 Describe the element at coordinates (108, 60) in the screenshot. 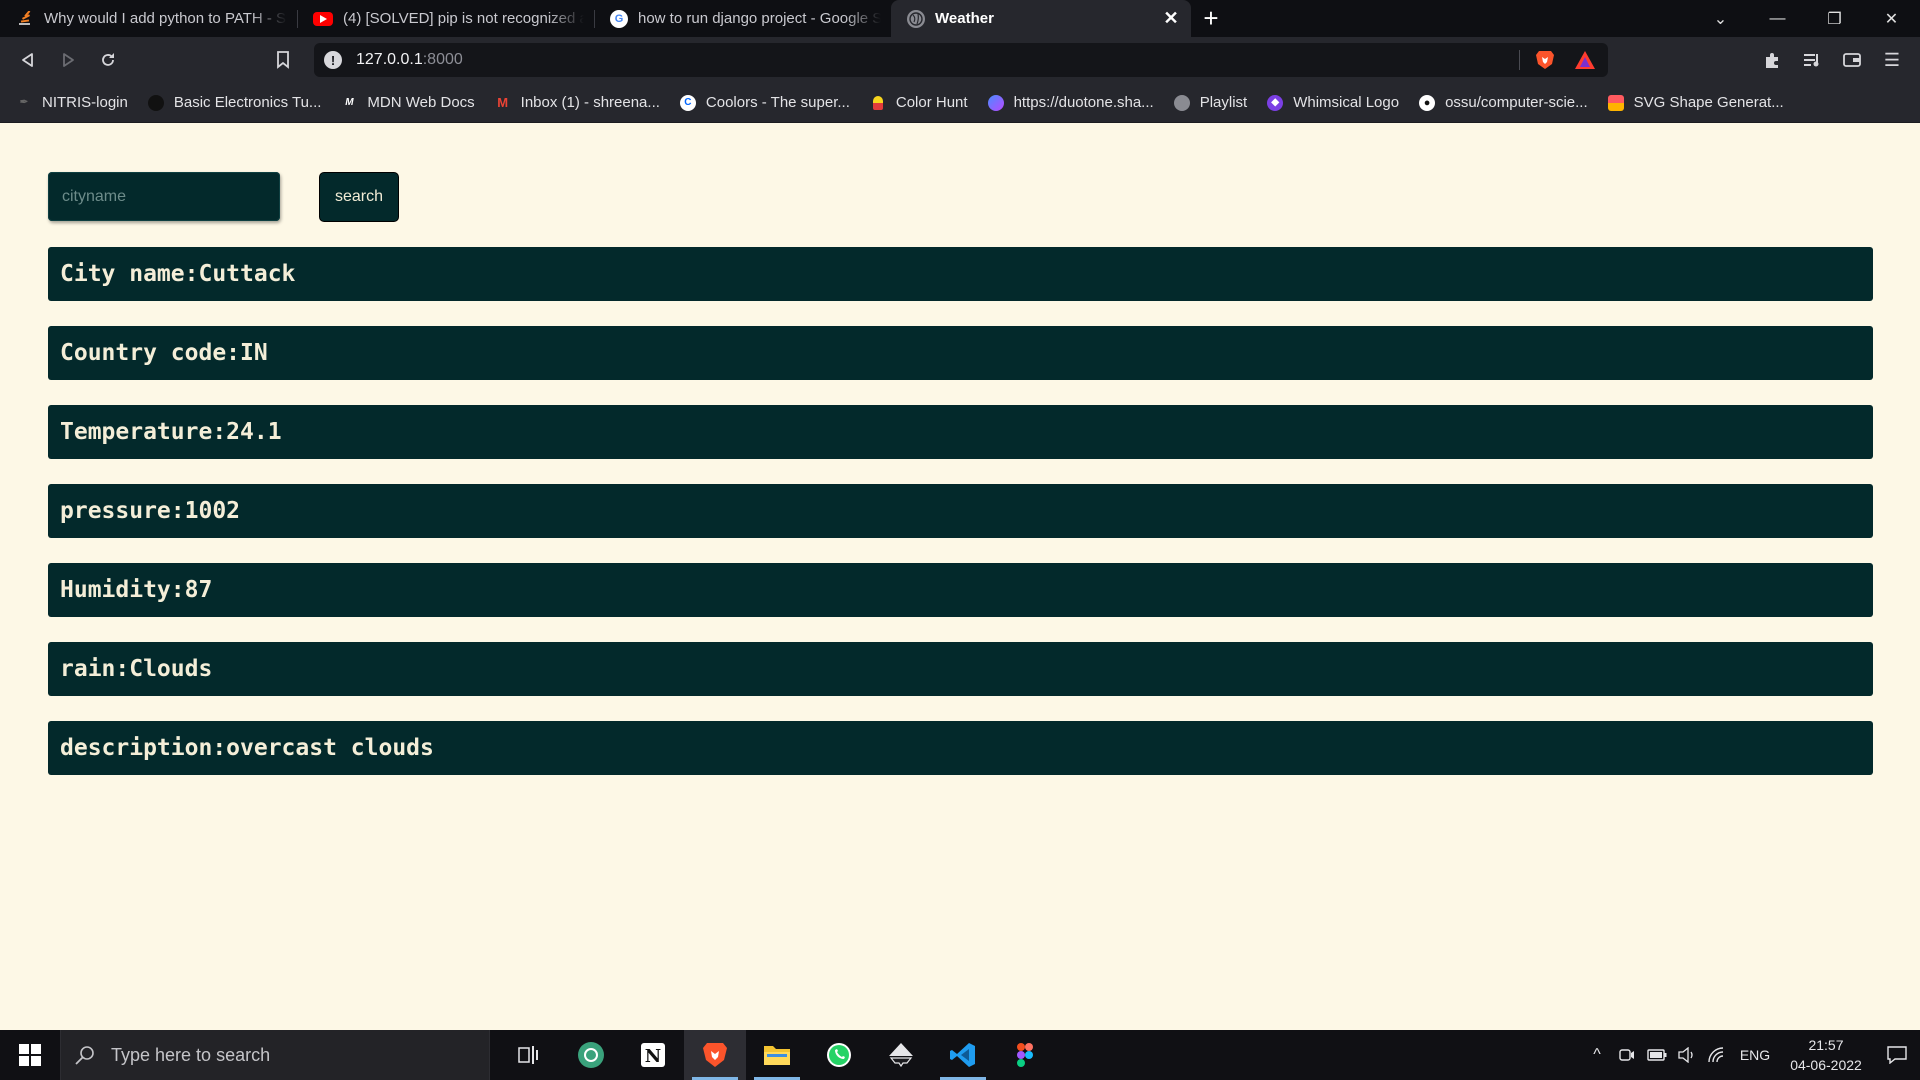

I see `reload-button` at that location.